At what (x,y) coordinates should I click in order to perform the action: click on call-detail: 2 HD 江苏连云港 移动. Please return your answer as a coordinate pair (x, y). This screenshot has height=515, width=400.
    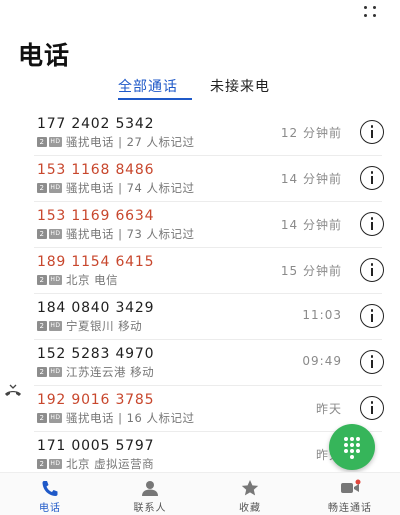
    Looking at the image, I should click on (95, 372).